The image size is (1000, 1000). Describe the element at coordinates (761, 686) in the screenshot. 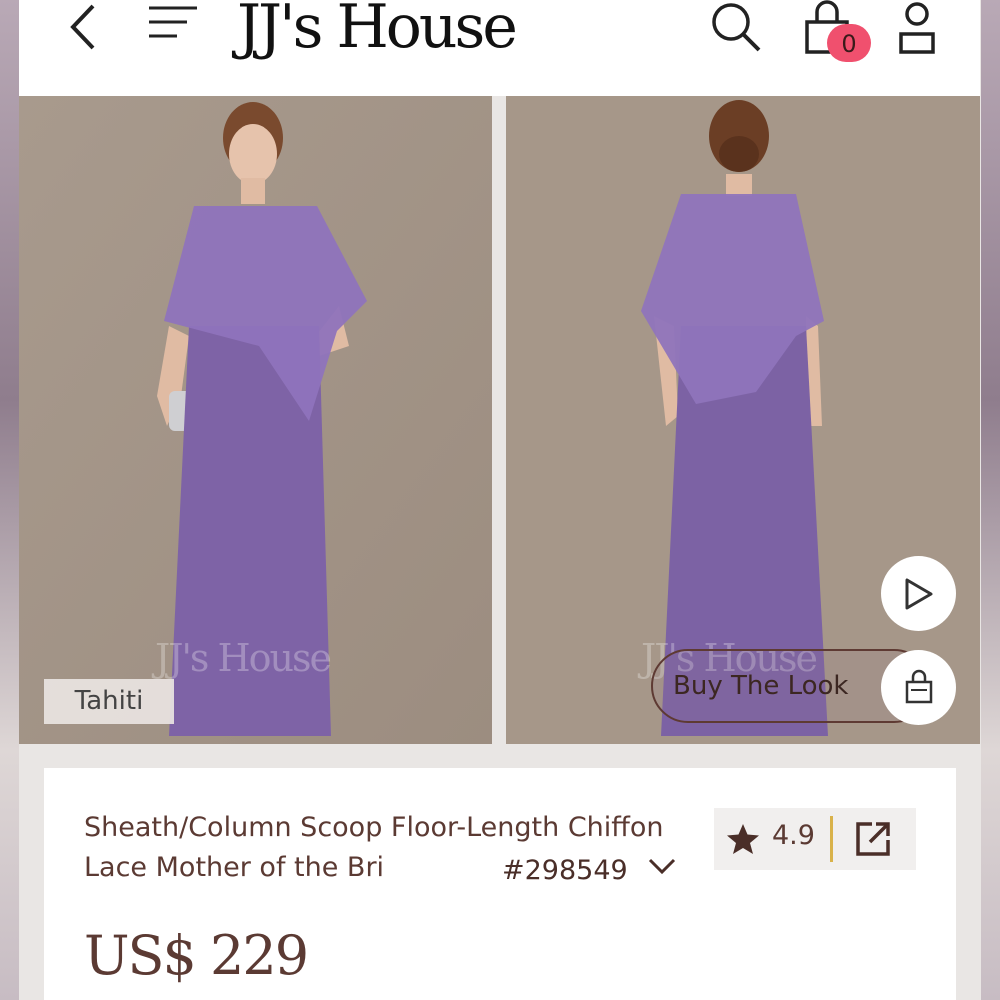

I see `buy-the-look-label: Buy The Look` at that location.